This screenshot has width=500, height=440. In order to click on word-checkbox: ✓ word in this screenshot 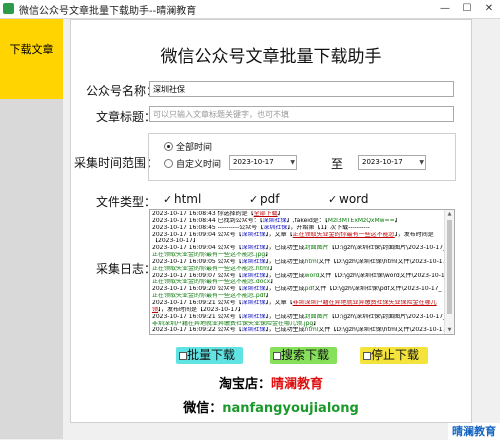, I will do `click(348, 199)`.